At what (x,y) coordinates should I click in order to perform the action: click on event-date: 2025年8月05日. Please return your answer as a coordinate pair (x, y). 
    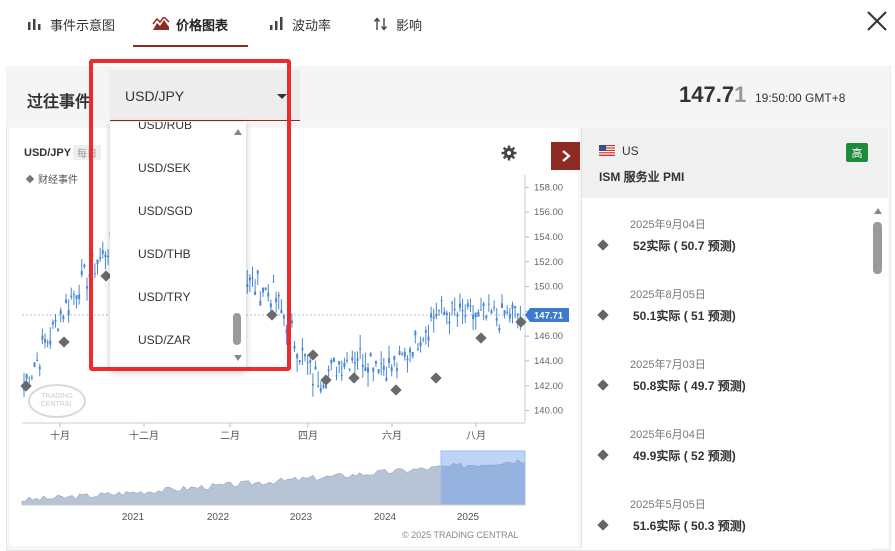
    Looking at the image, I should click on (668, 295).